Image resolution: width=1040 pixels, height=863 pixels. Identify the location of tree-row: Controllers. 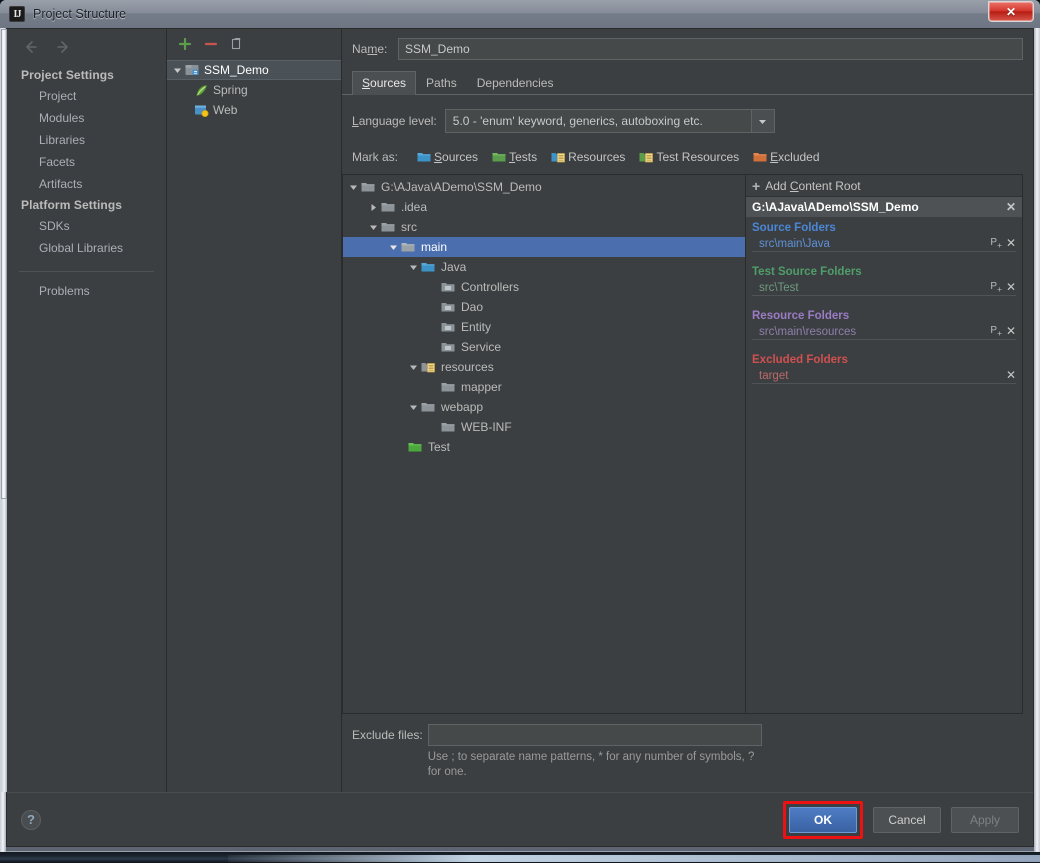
(544, 287).